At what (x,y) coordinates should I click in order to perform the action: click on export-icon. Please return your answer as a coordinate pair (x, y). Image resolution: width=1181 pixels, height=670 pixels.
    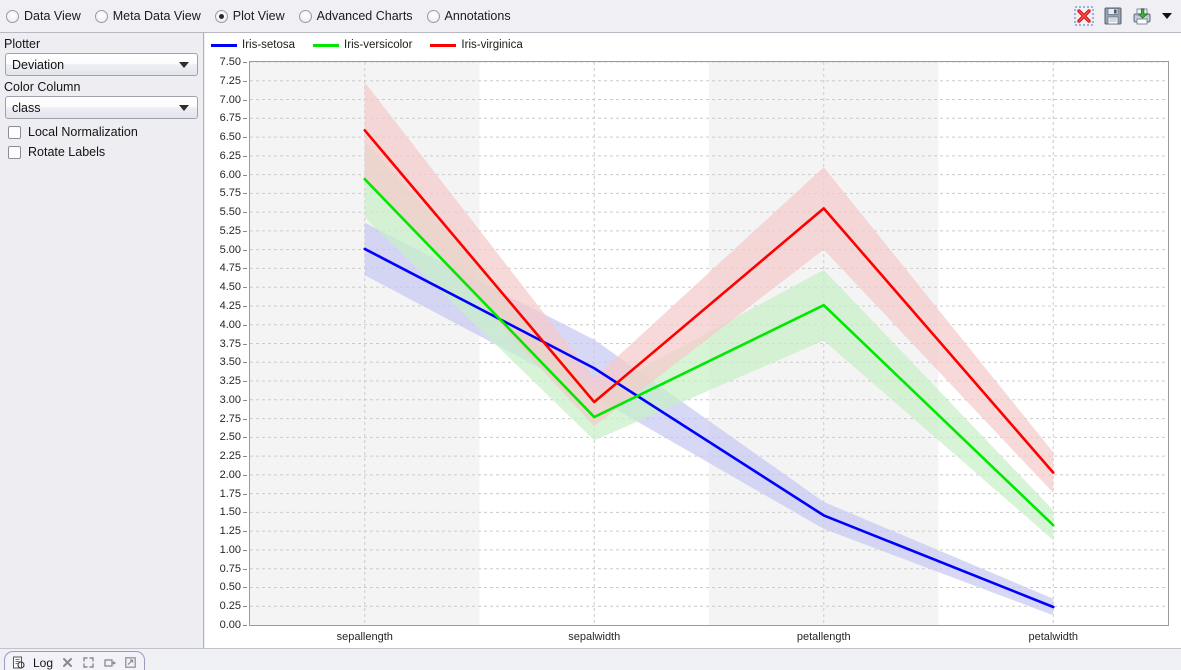
    Looking at the image, I should click on (1142, 16).